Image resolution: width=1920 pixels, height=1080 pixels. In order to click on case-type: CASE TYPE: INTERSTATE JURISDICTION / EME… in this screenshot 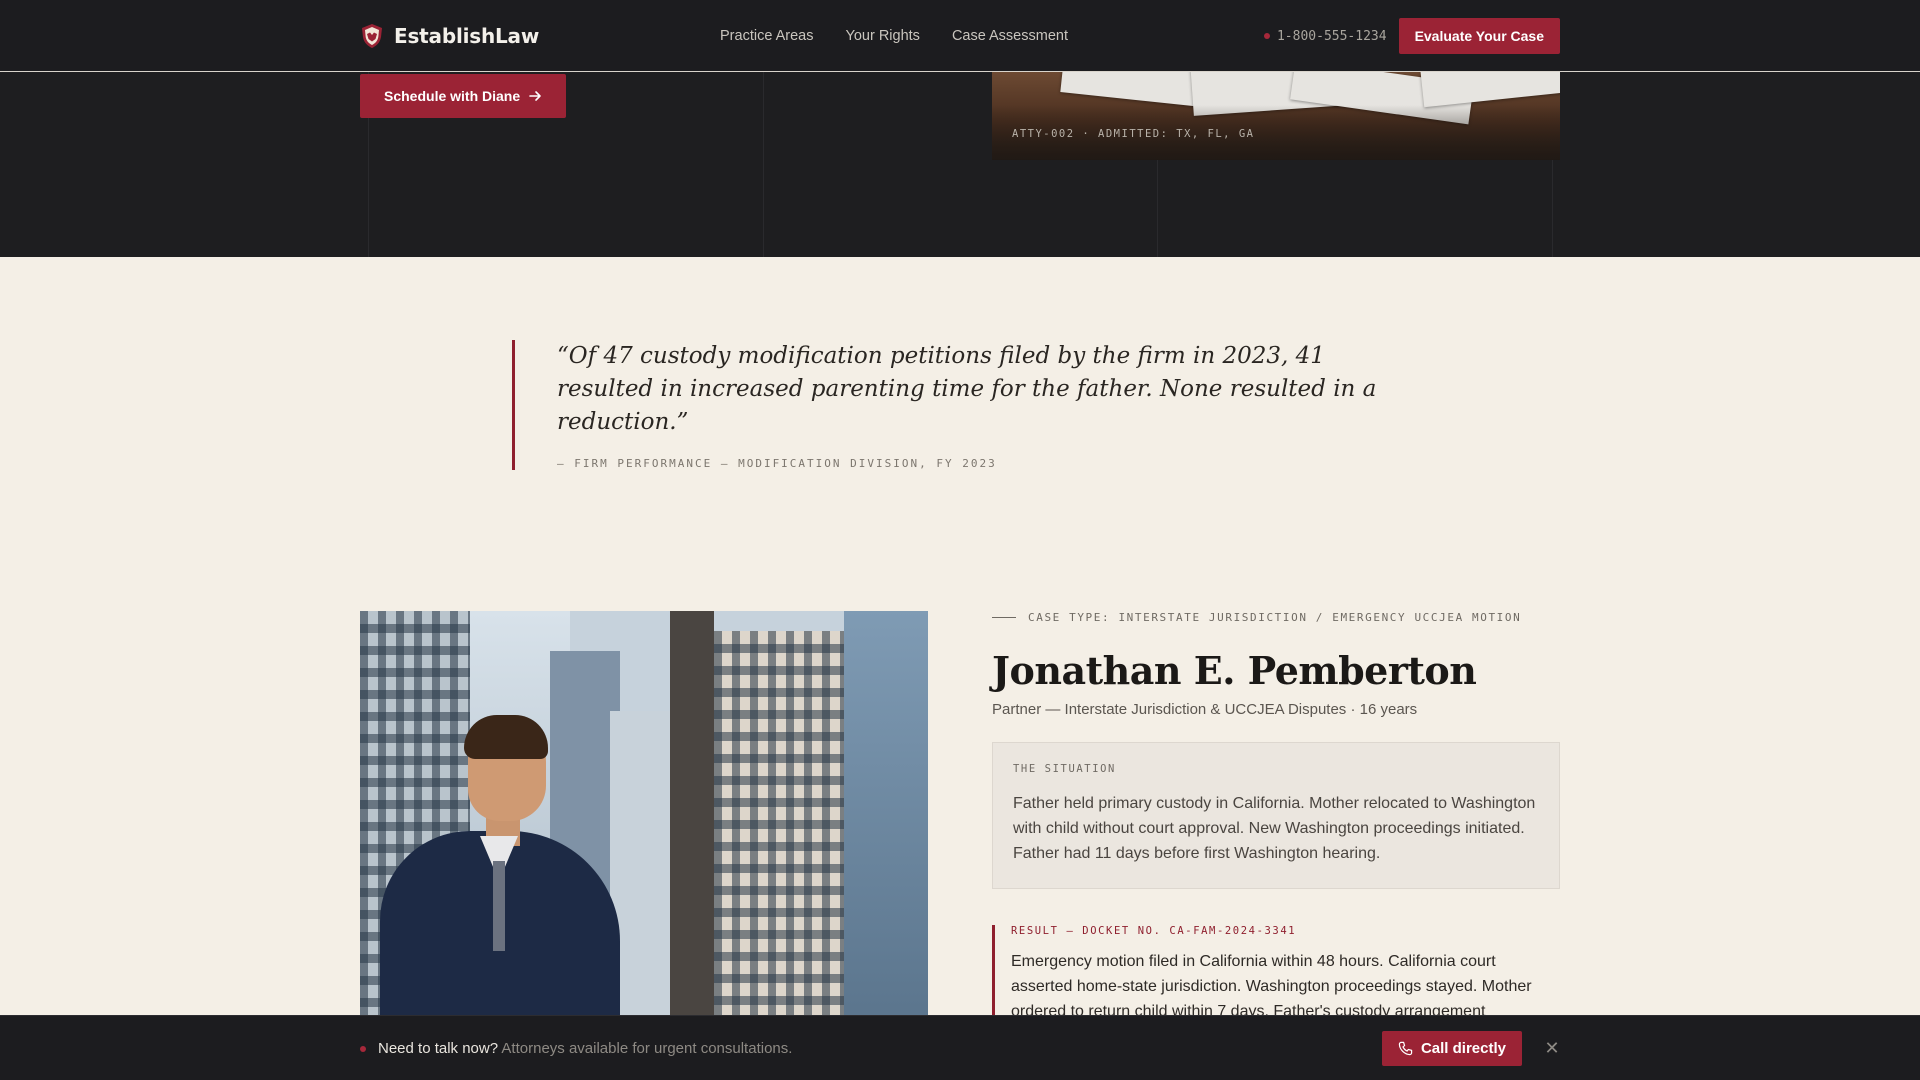, I will do `click(1276, 617)`.